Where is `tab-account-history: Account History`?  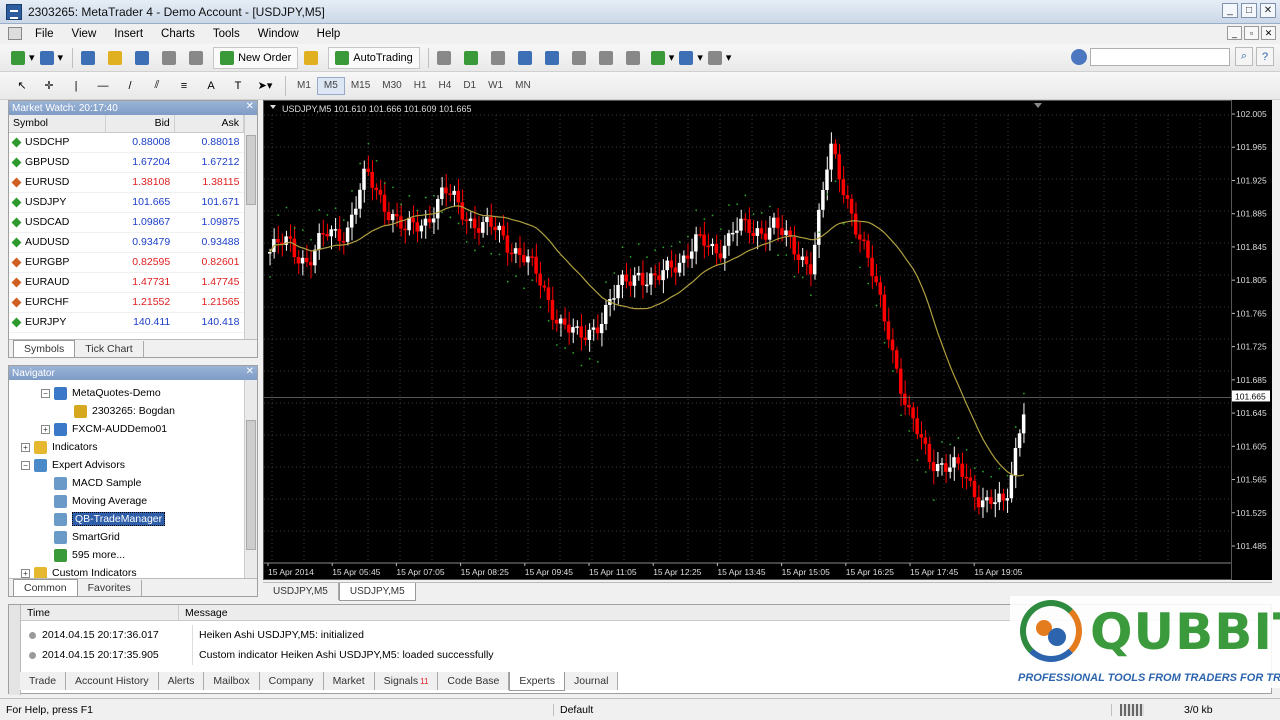
tab-account-history: Account History is located at coordinates (112, 681).